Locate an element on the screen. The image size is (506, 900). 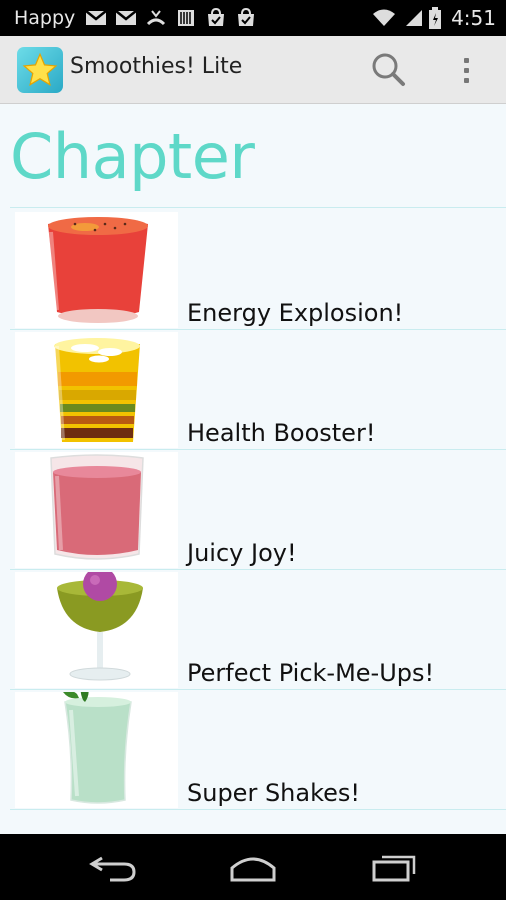
overflow-menu-button is located at coordinates (466, 70).